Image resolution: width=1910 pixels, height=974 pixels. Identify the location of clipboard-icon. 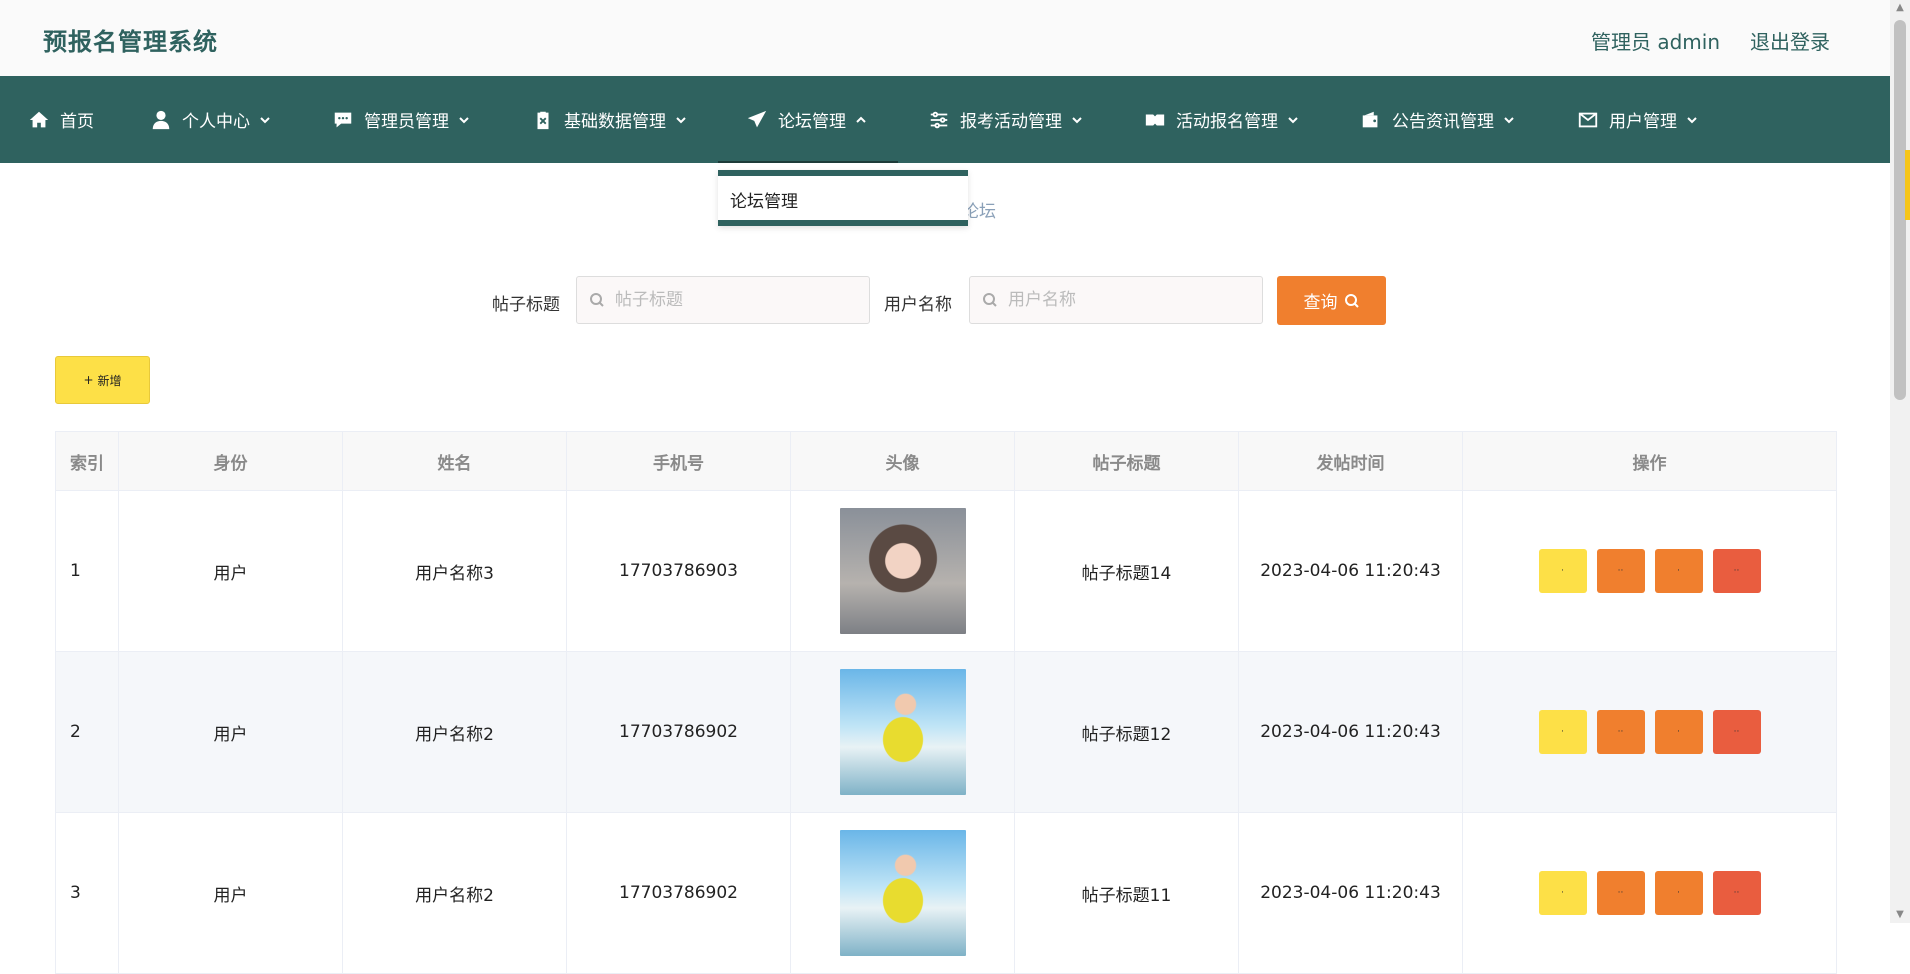
(543, 120).